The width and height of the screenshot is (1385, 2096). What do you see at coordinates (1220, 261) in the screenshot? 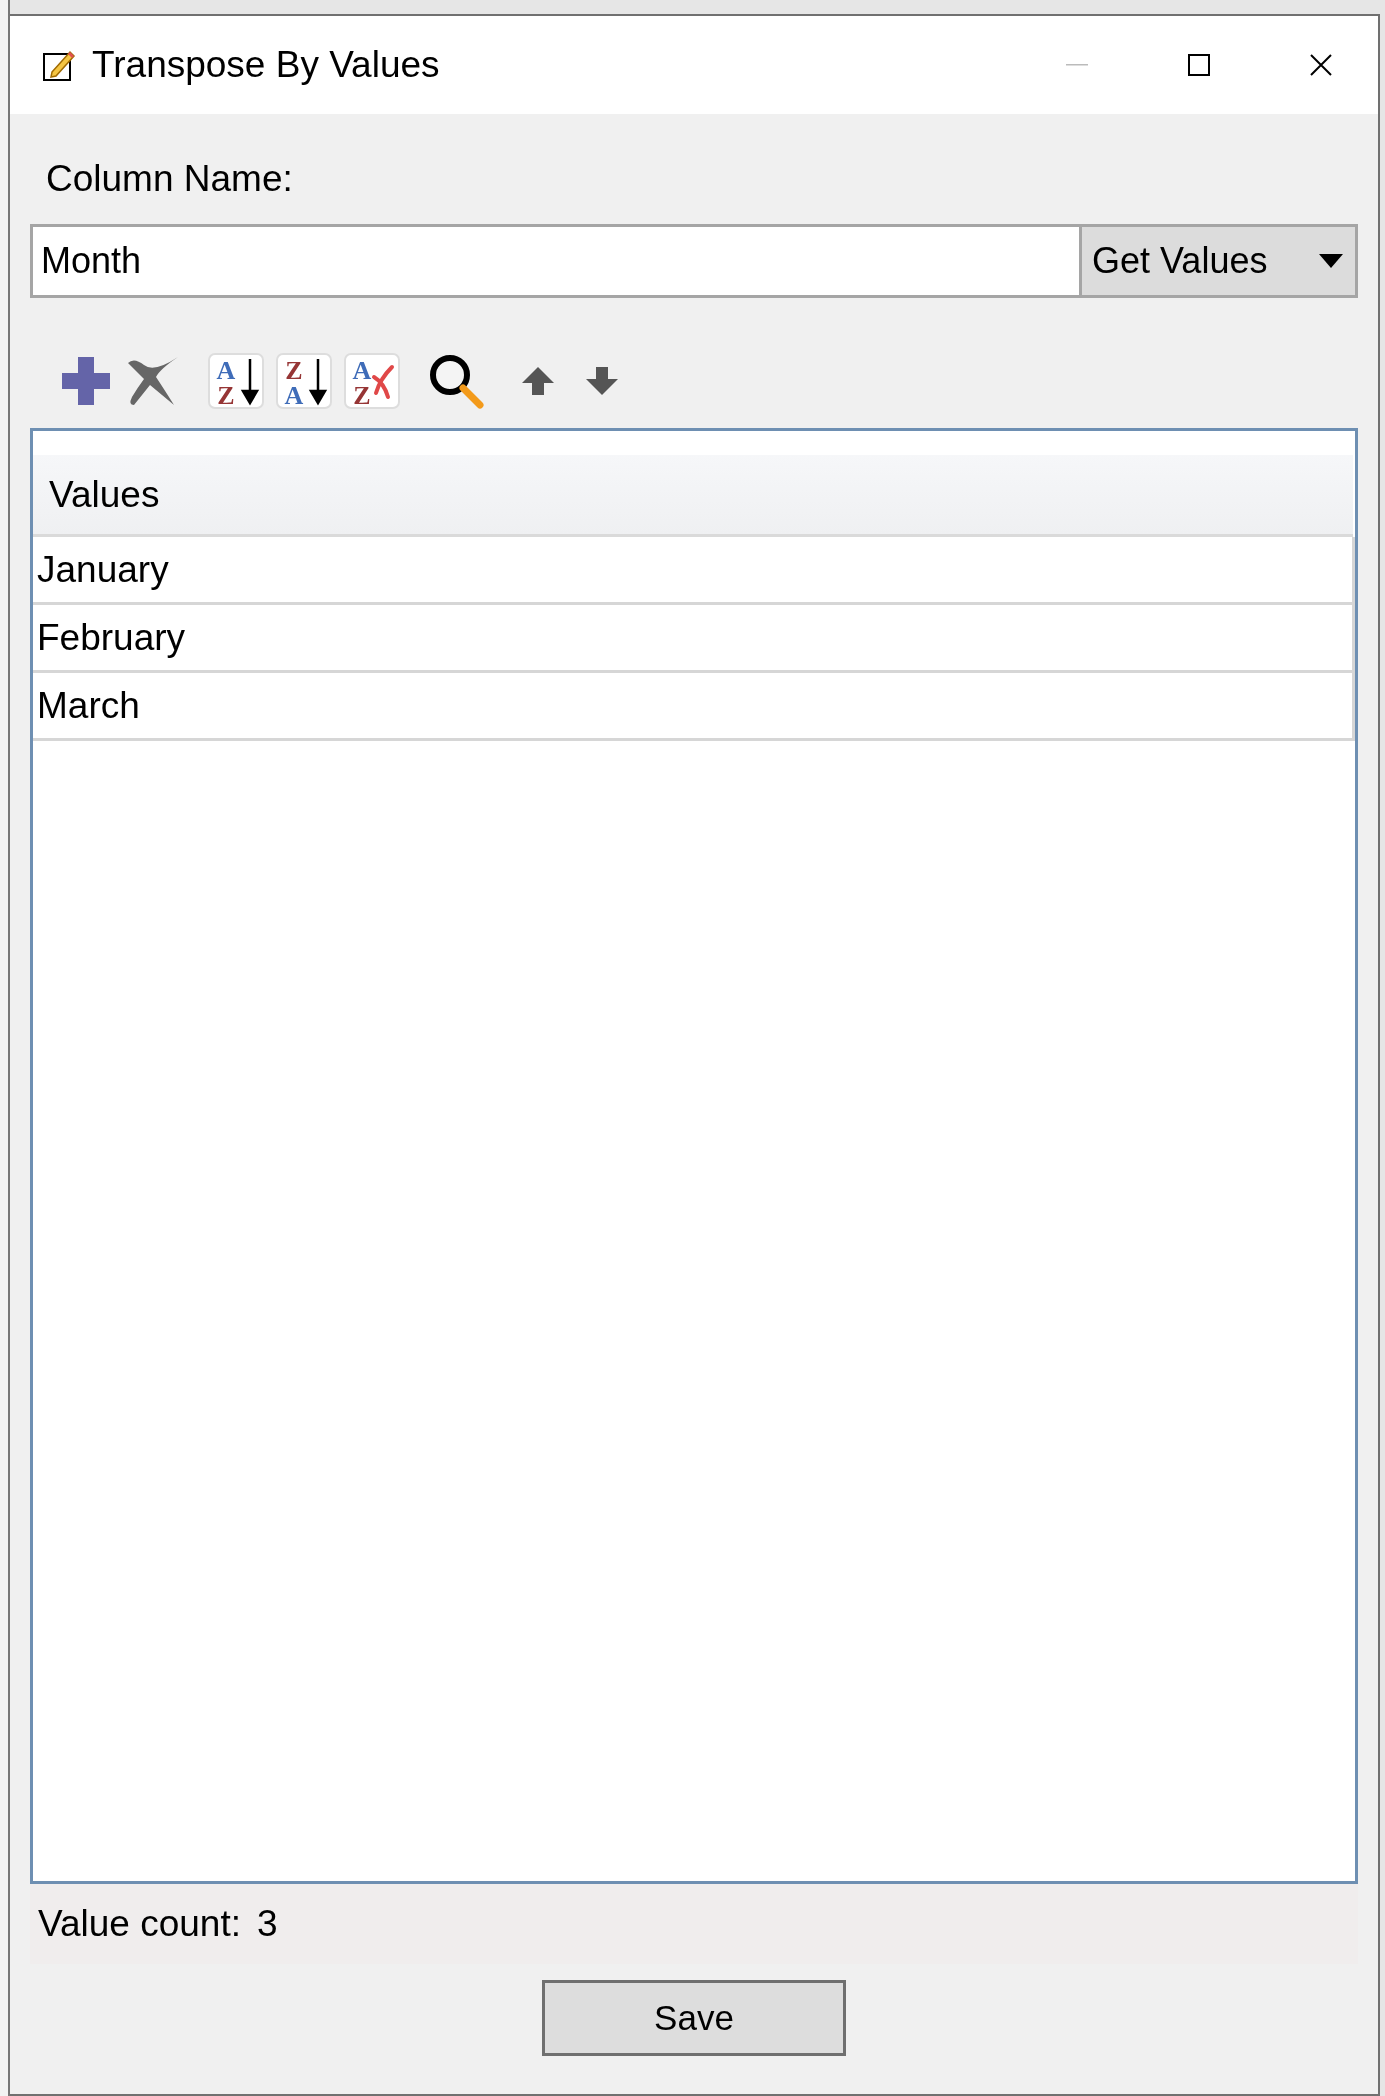
I see `get-values-dropdown: Get Values` at bounding box center [1220, 261].